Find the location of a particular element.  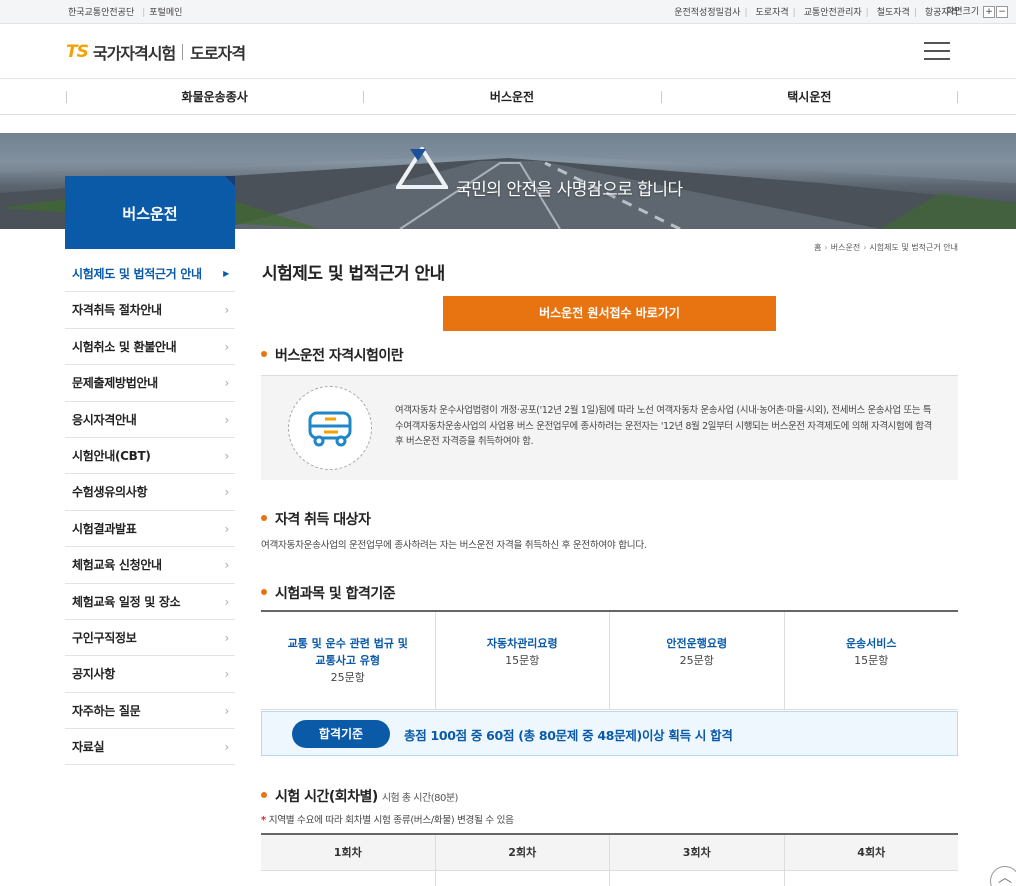

side-menu-item: 시험취소 및 환불안내 › is located at coordinates (150, 347).